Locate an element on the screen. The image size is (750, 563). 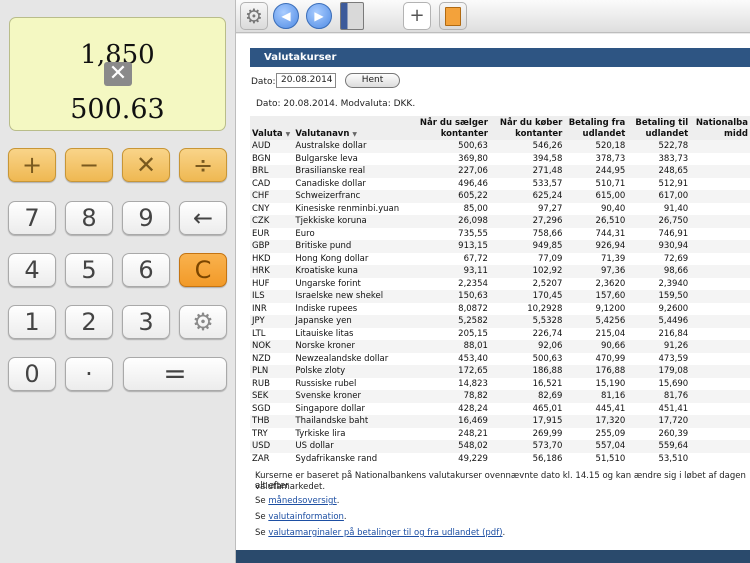
back-arrow-icon: ◀ is located at coordinates (286, 16).